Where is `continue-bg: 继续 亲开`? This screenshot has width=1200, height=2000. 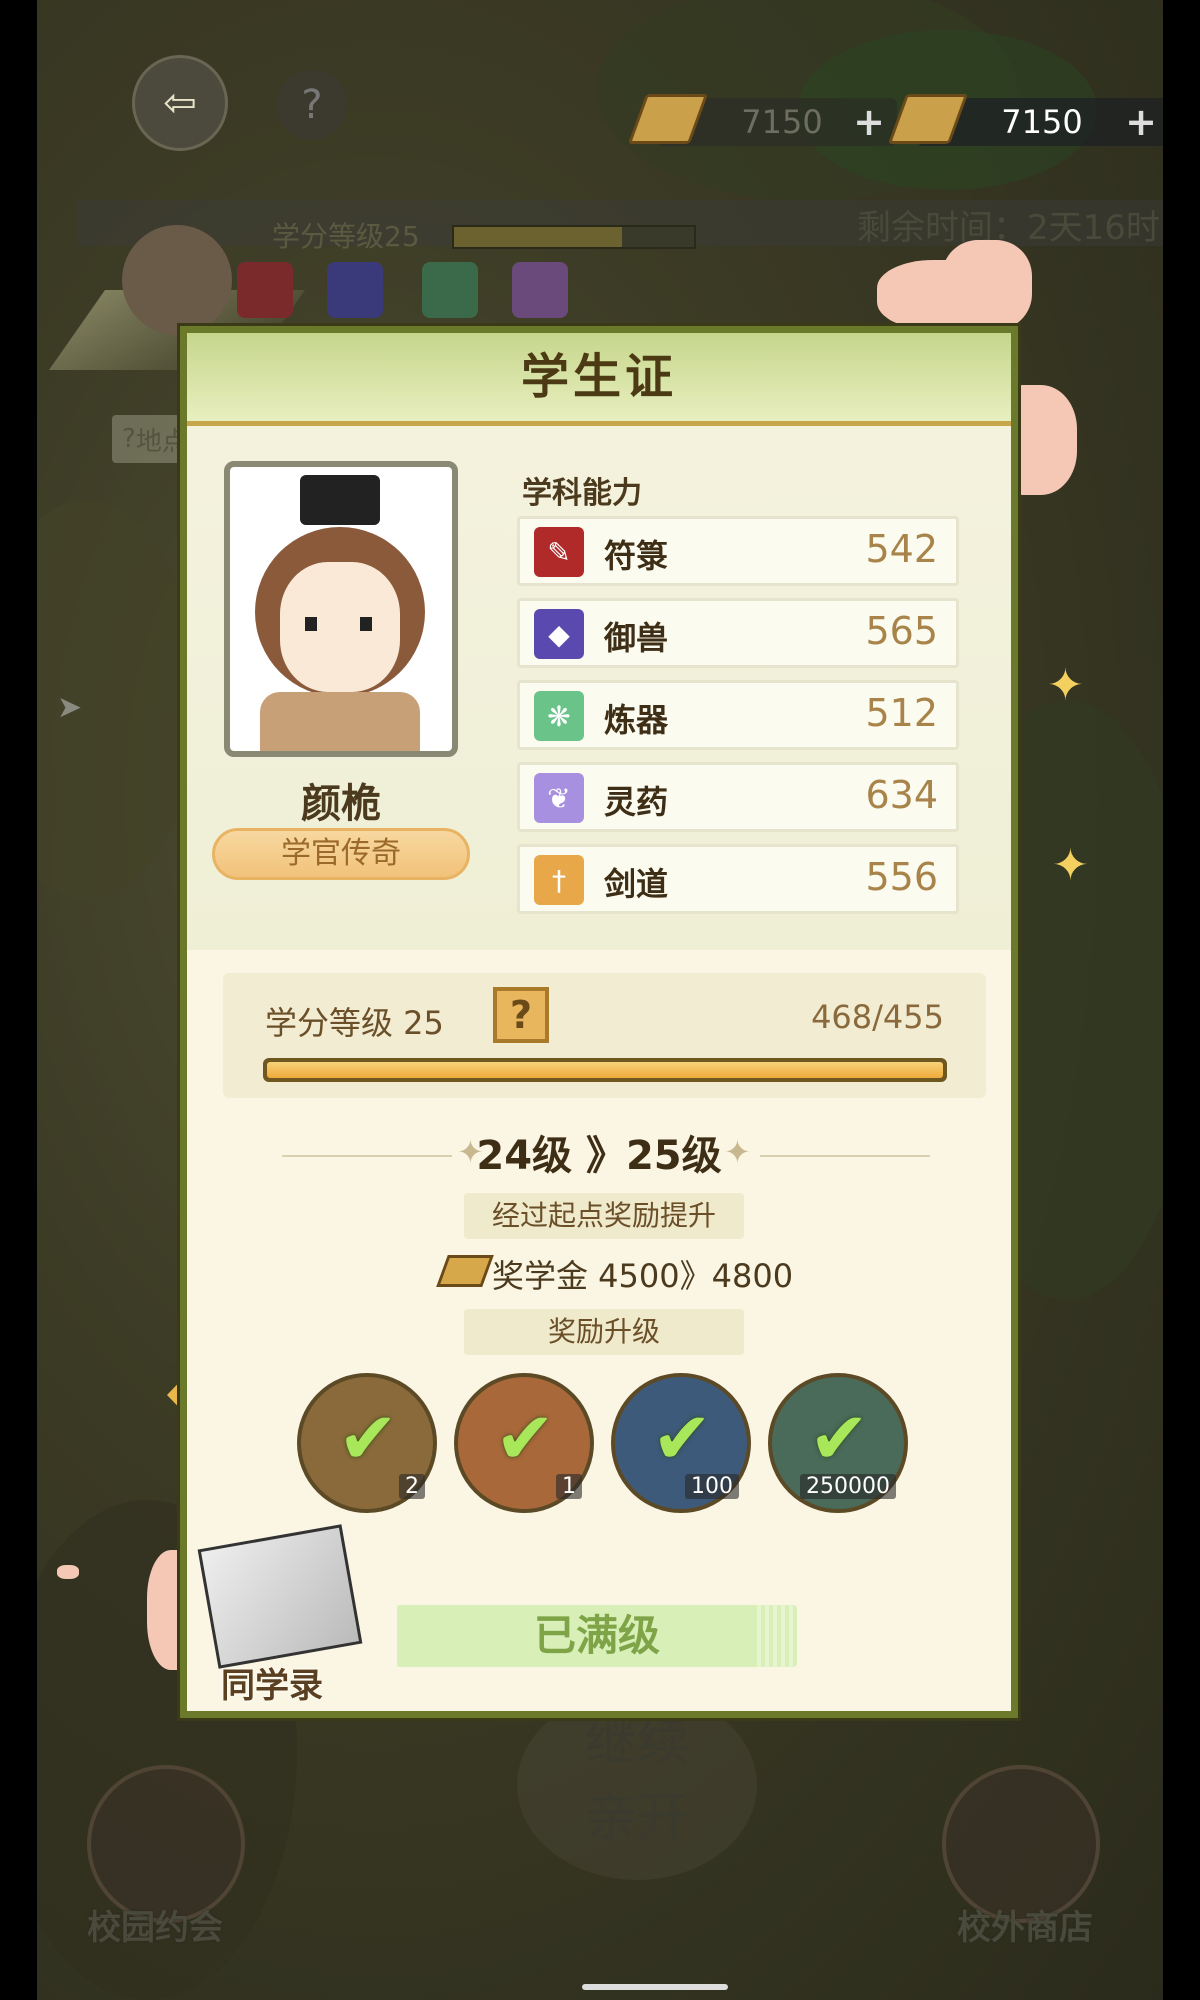
continue-bg: 继续 亲开 is located at coordinates (637, 1785).